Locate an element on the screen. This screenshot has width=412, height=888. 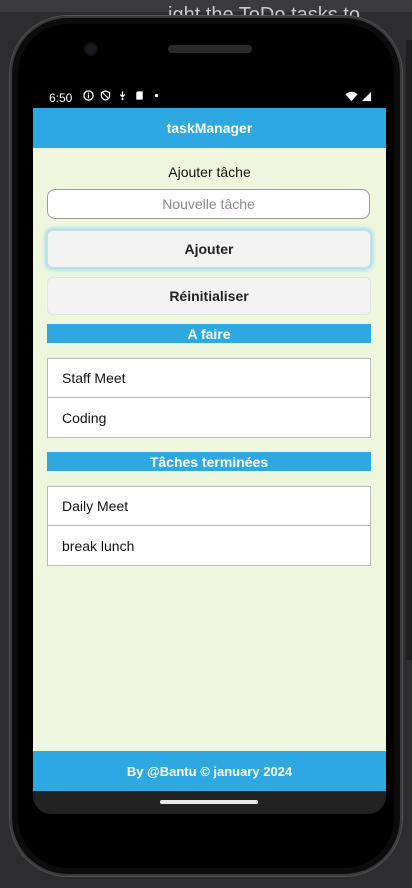
add-button-label: Ajouter is located at coordinates (209, 249).